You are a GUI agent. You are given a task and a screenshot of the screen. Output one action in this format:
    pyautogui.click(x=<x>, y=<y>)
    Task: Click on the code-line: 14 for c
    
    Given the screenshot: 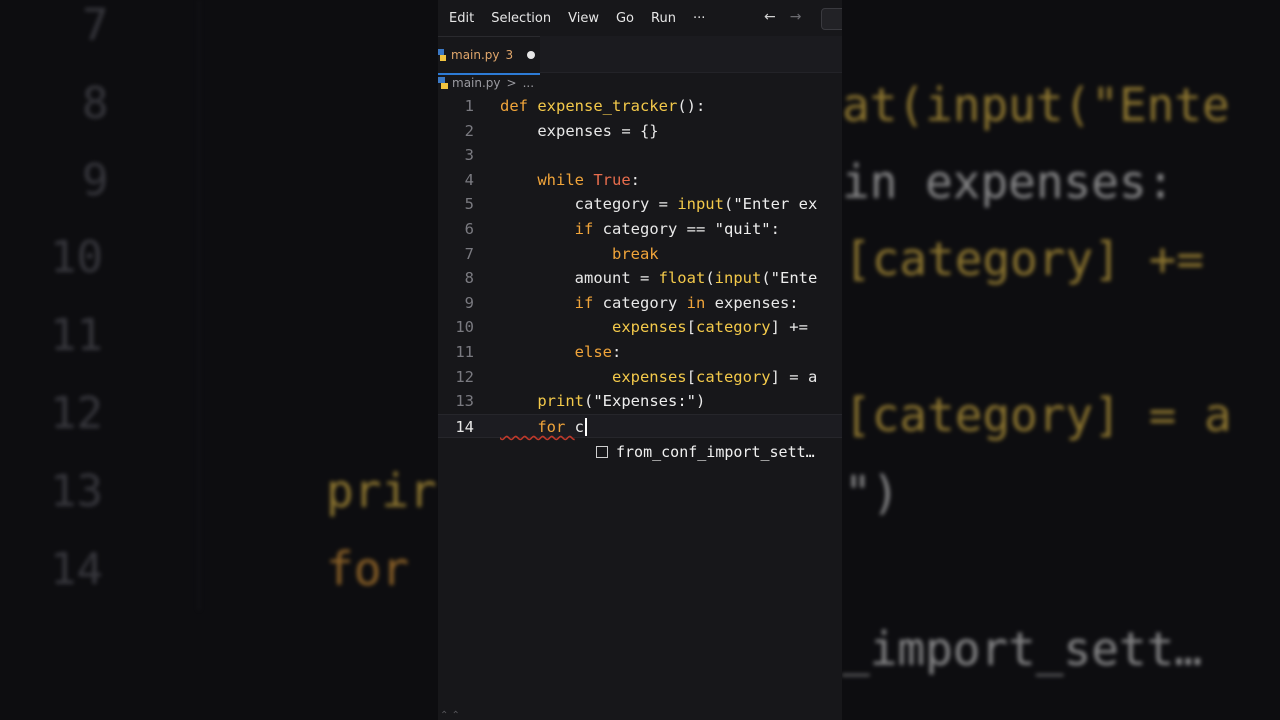 What is the action you would take?
    pyautogui.click(x=640, y=426)
    